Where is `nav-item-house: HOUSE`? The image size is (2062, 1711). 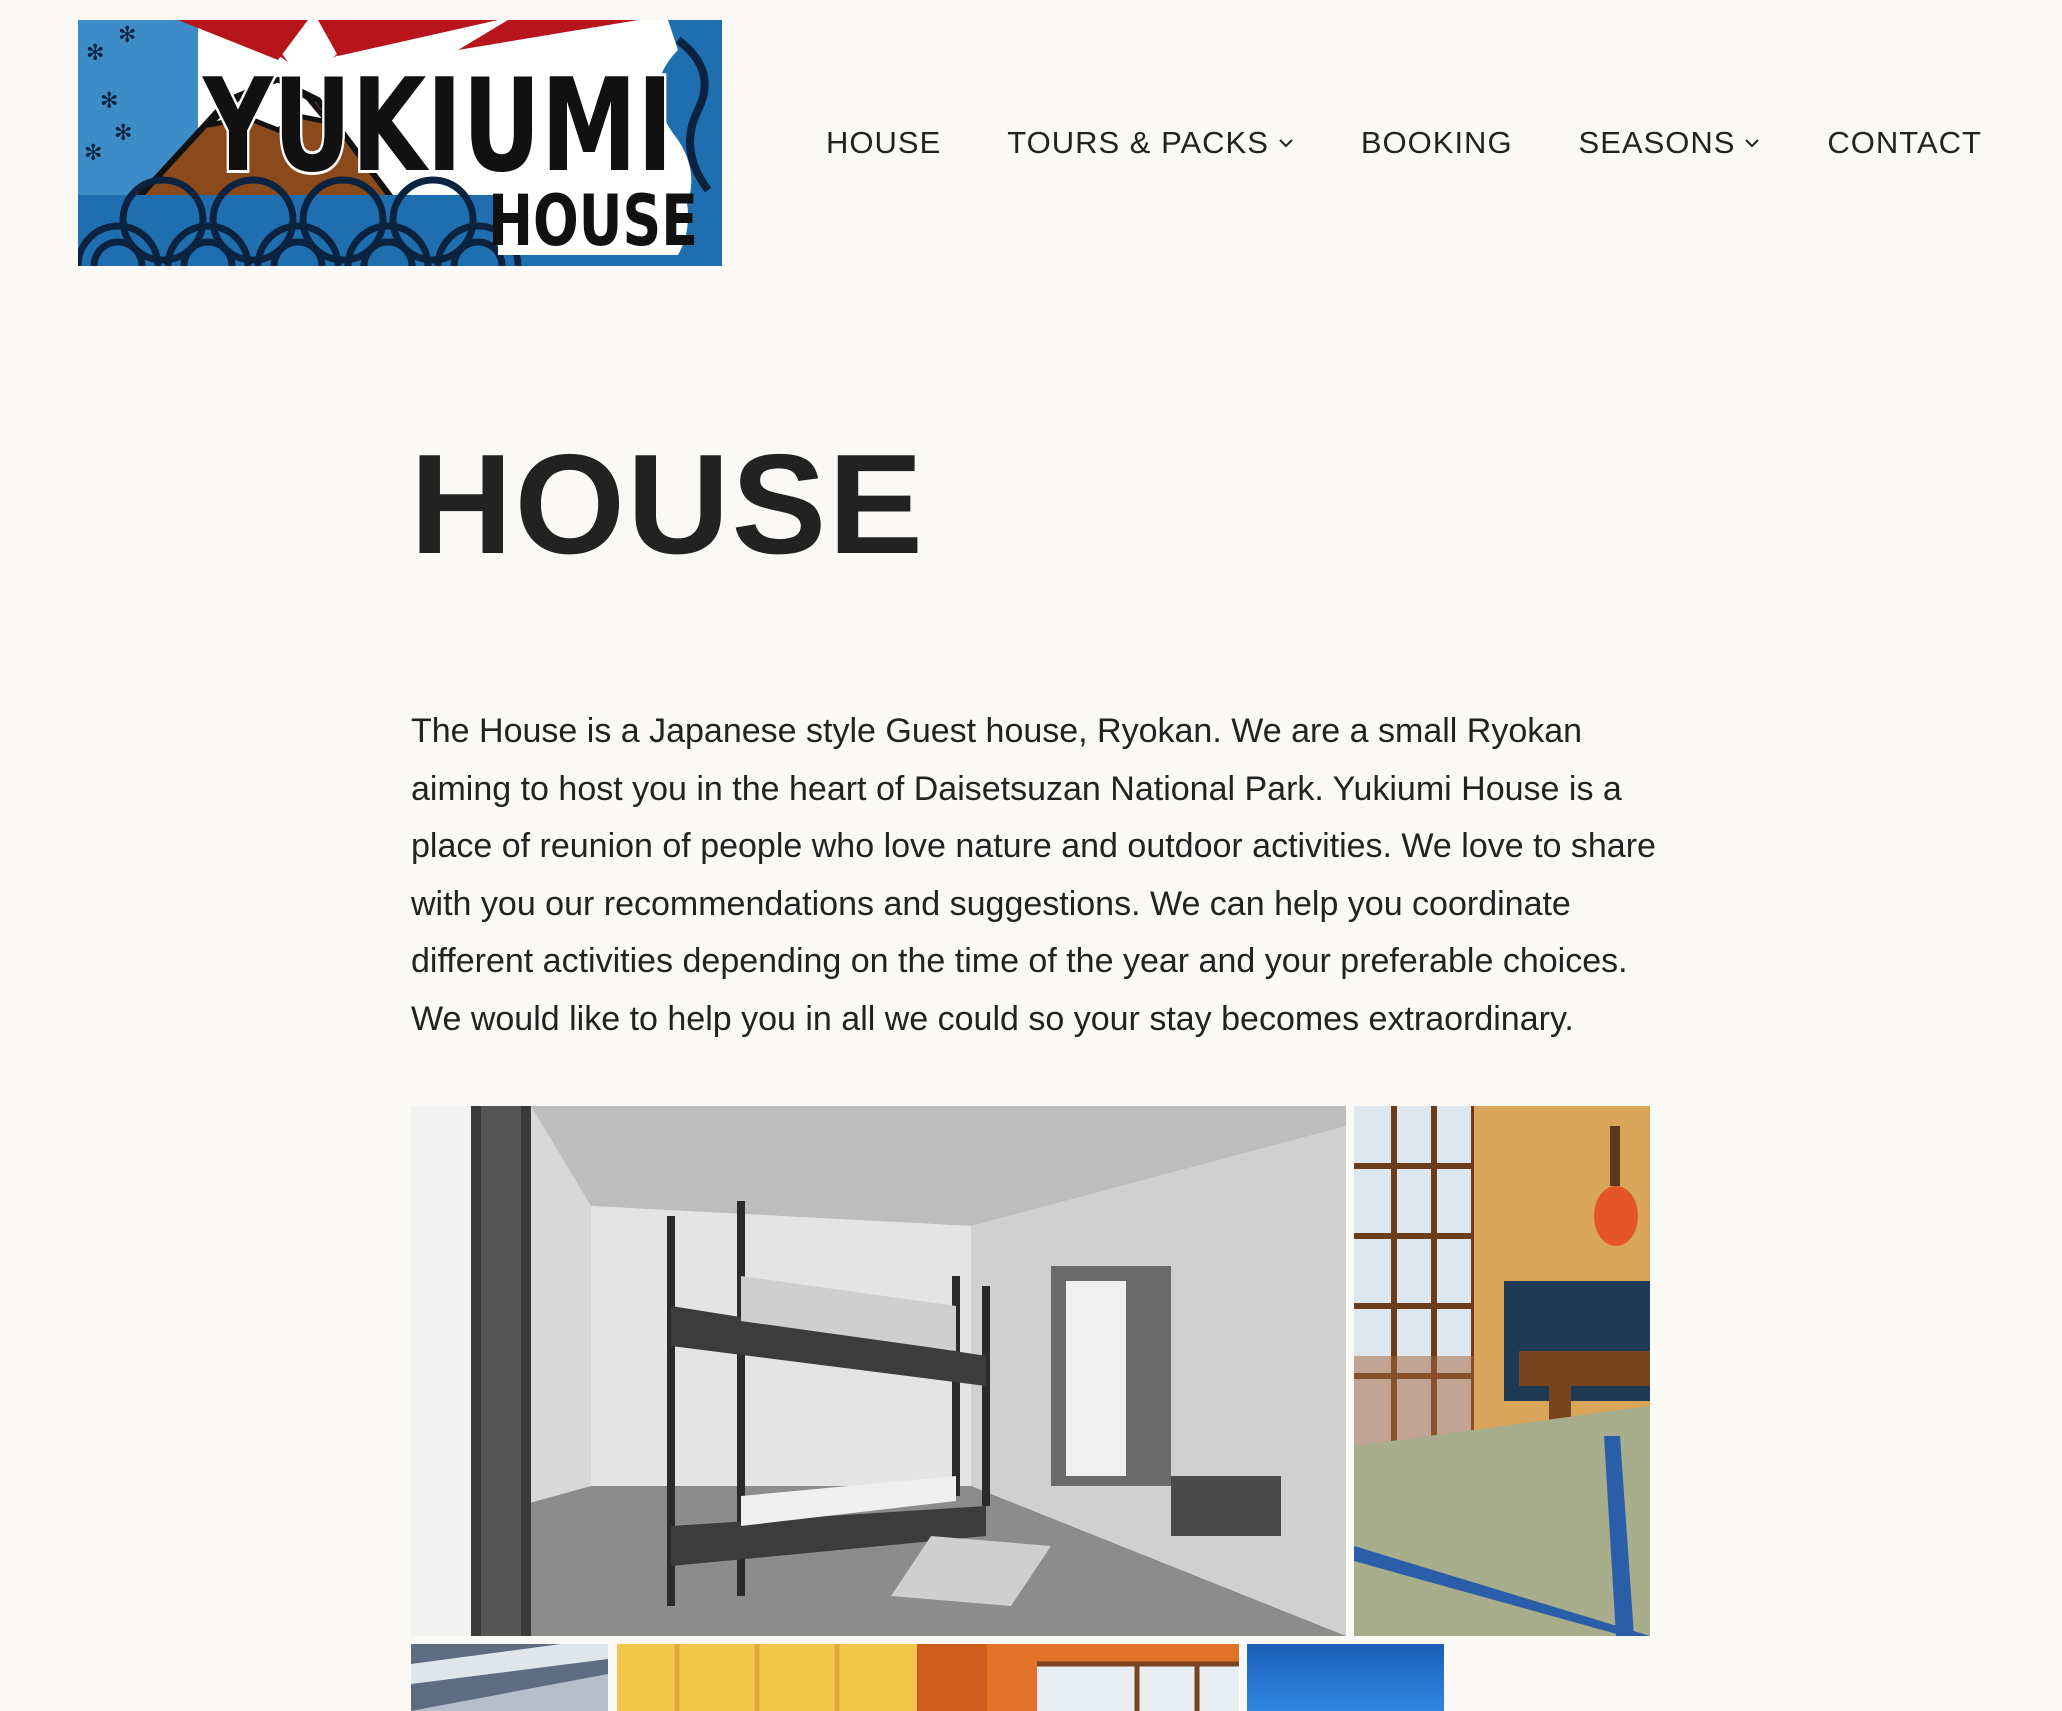
nav-item-house: HOUSE is located at coordinates (883, 143).